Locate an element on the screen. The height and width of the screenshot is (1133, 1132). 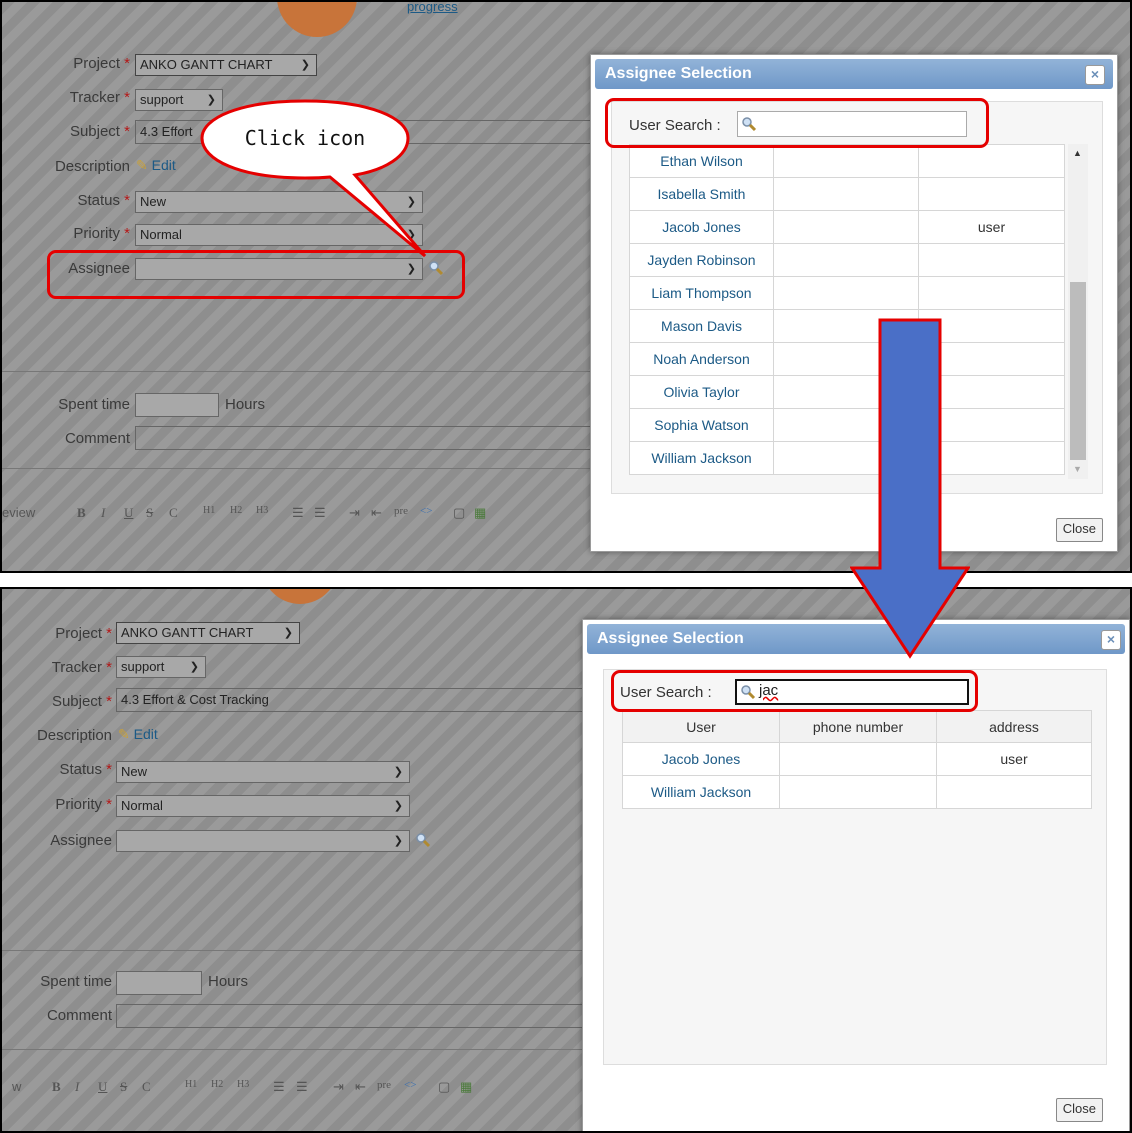
progress-link: progress is located at coordinates (432, 8).